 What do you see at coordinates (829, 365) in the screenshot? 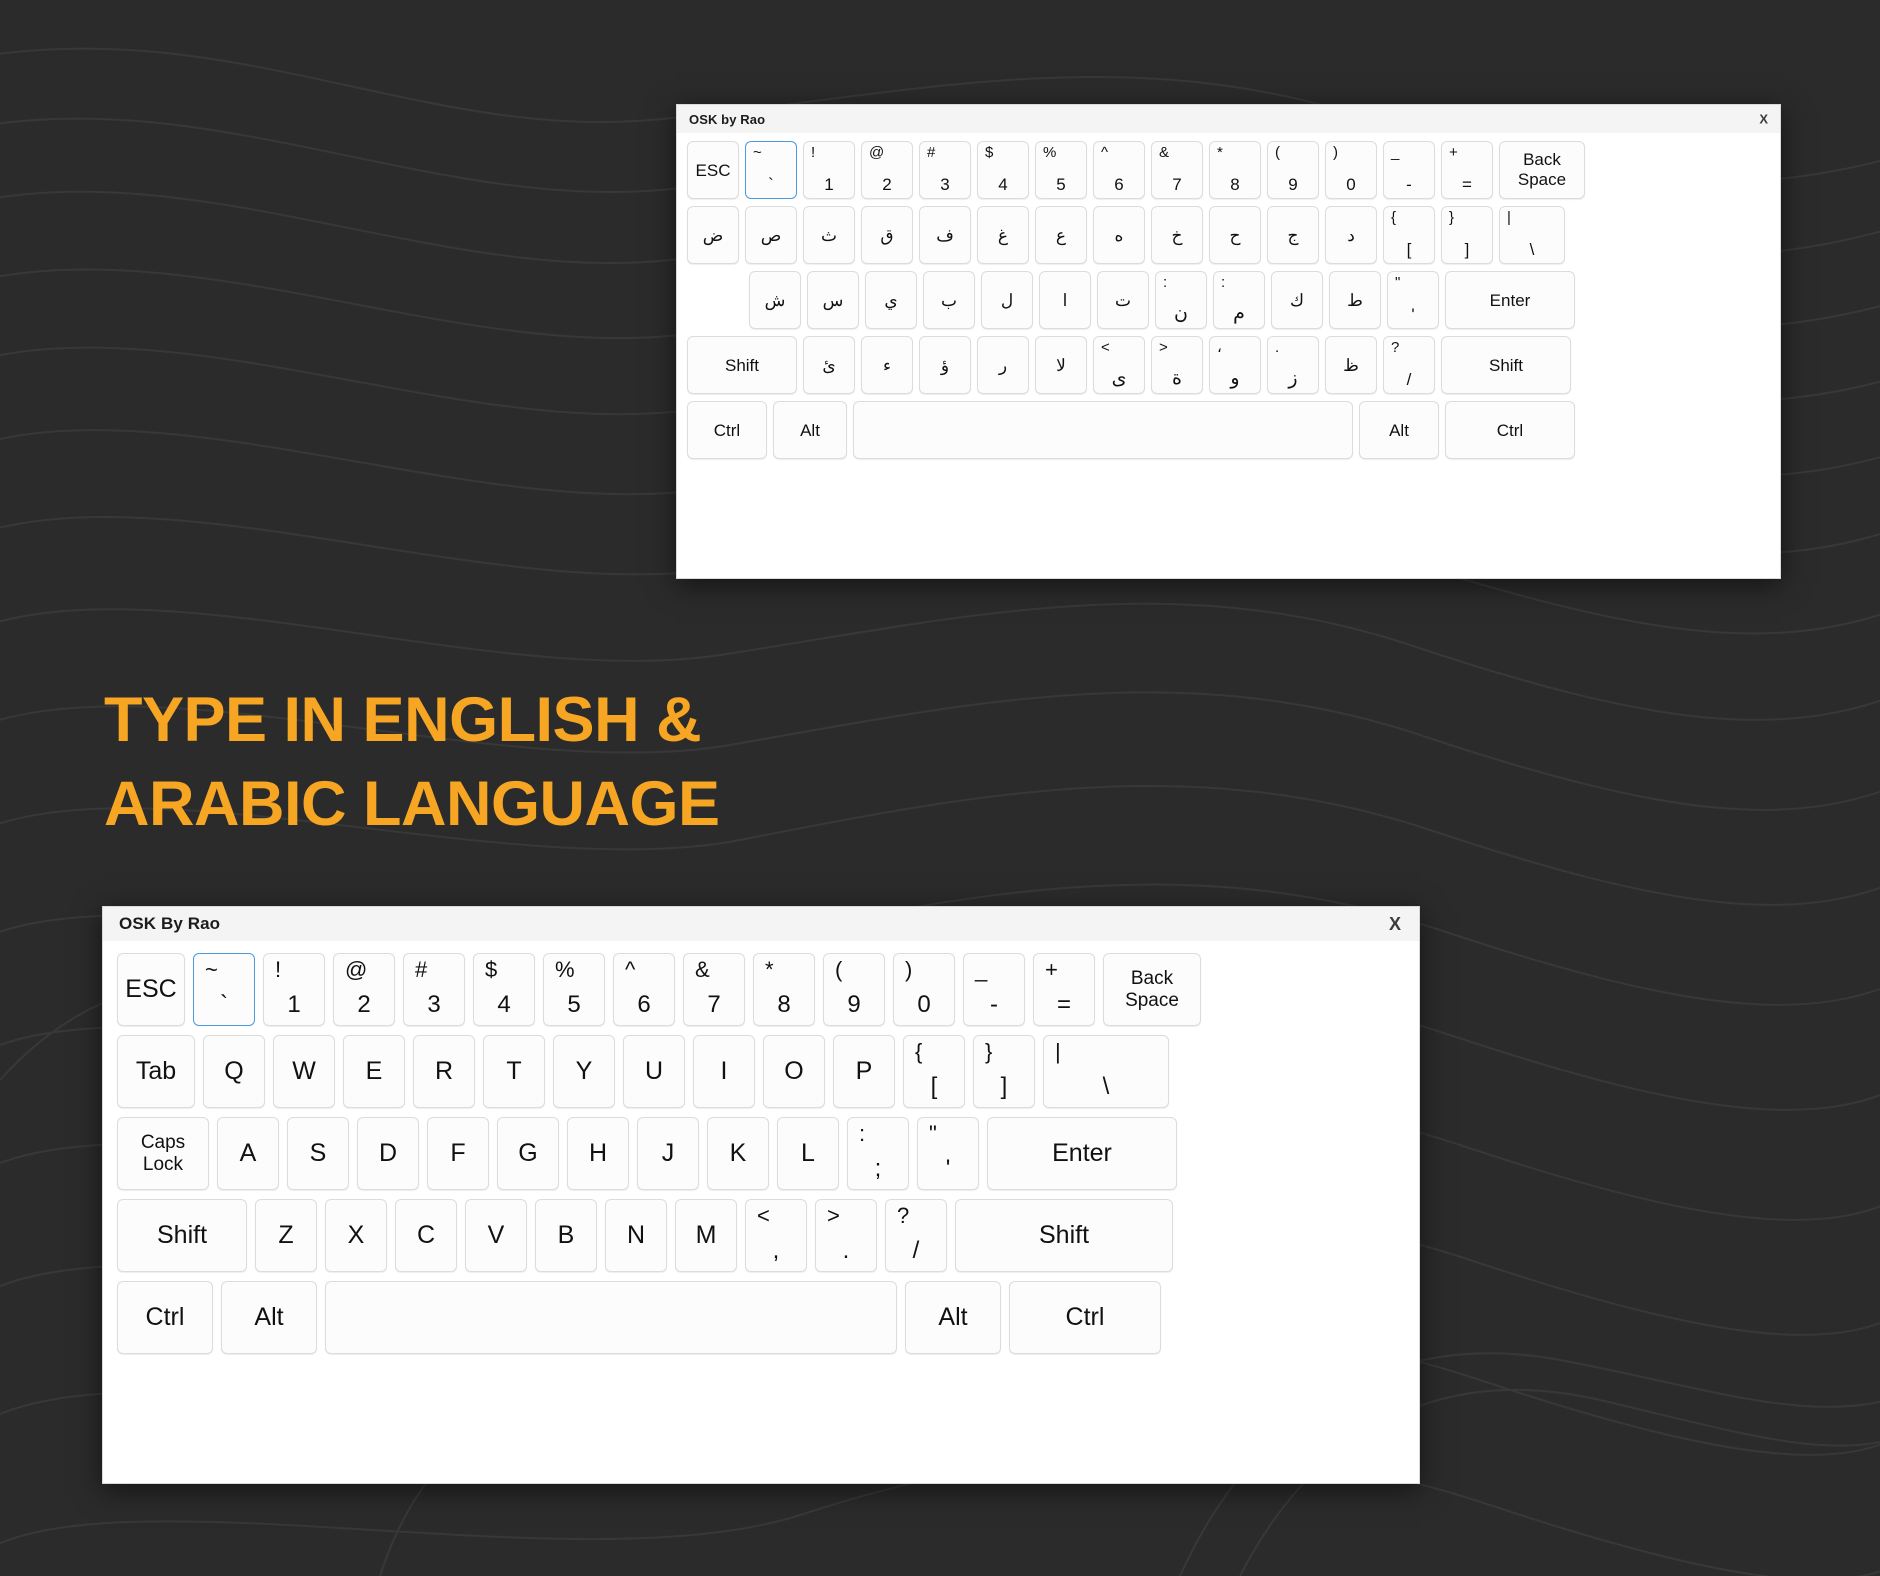
I see `key-ar-yeh-hamza: ئ` at bounding box center [829, 365].